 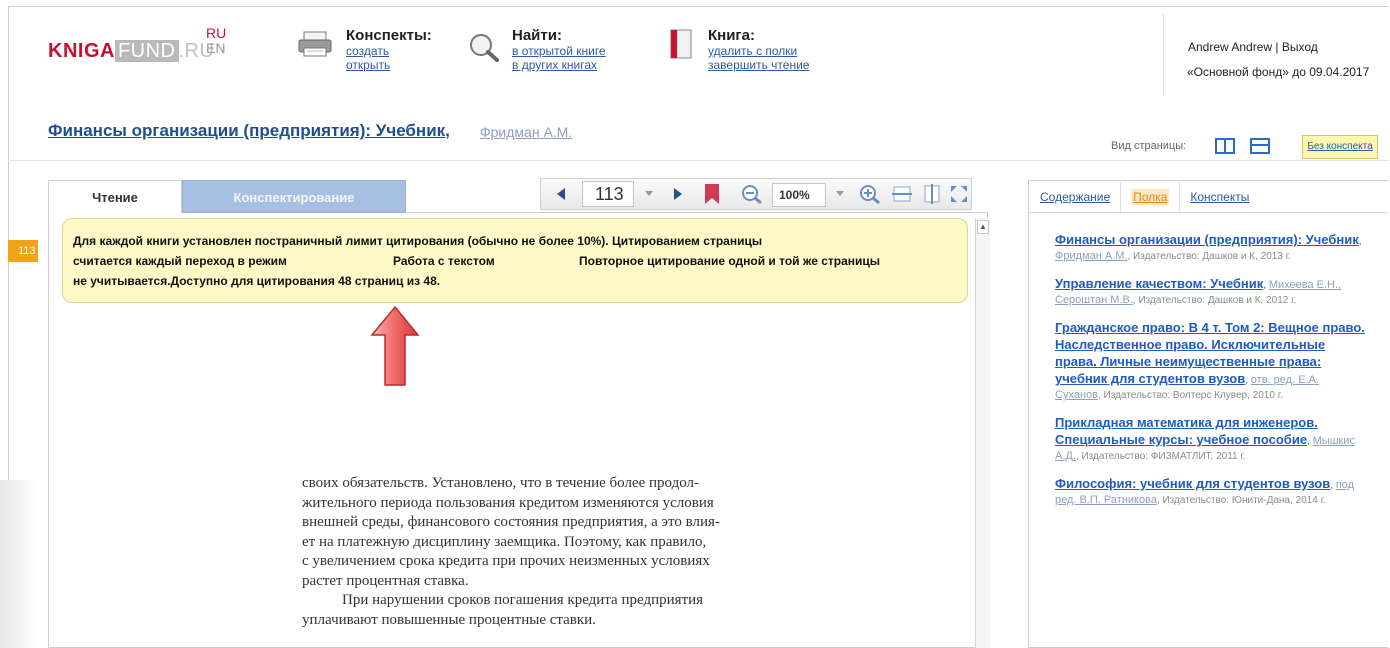 What do you see at coordinates (115, 196) in the screenshot?
I see `tab-reading: Чтение` at bounding box center [115, 196].